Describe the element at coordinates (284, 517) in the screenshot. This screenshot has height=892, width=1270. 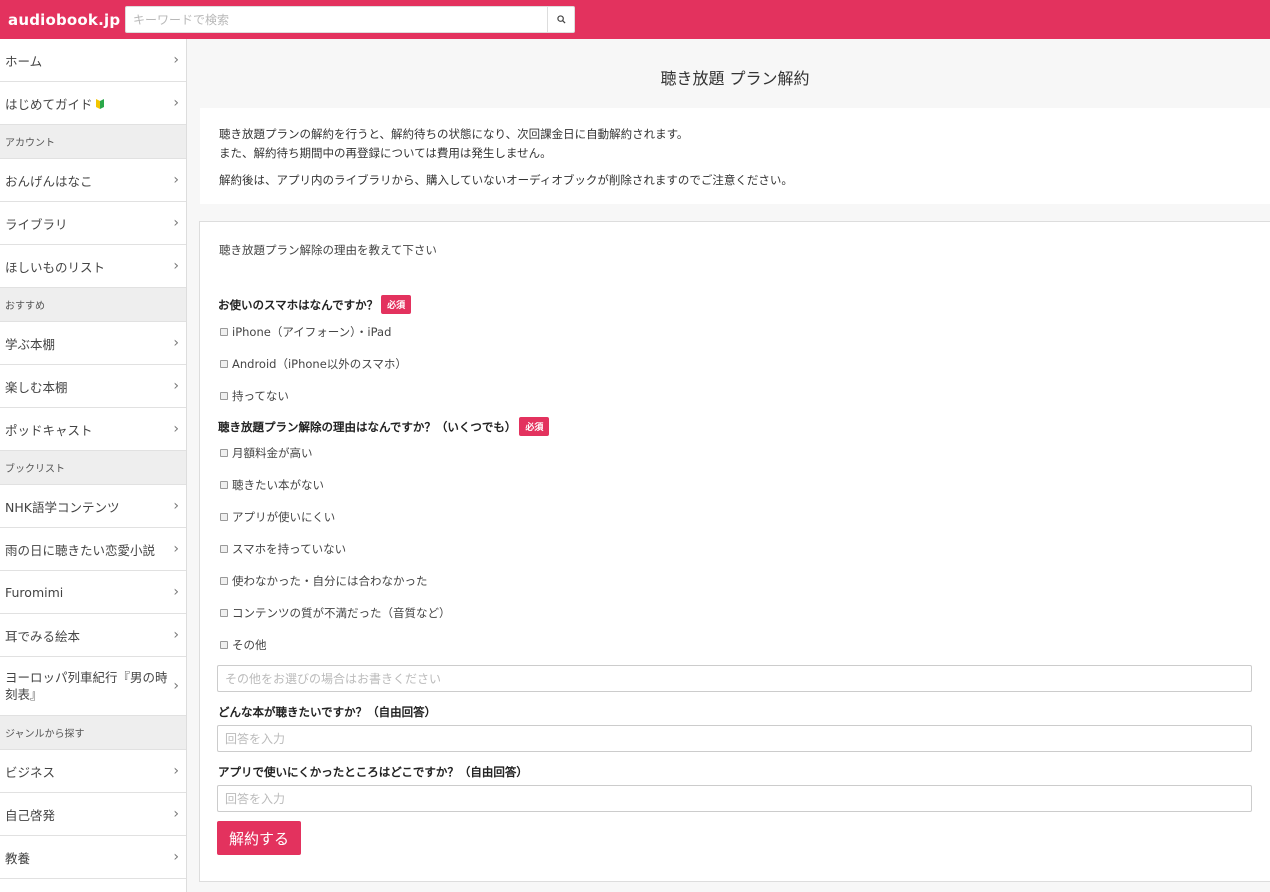
I see `option-label: アプリが使いにくい` at that location.